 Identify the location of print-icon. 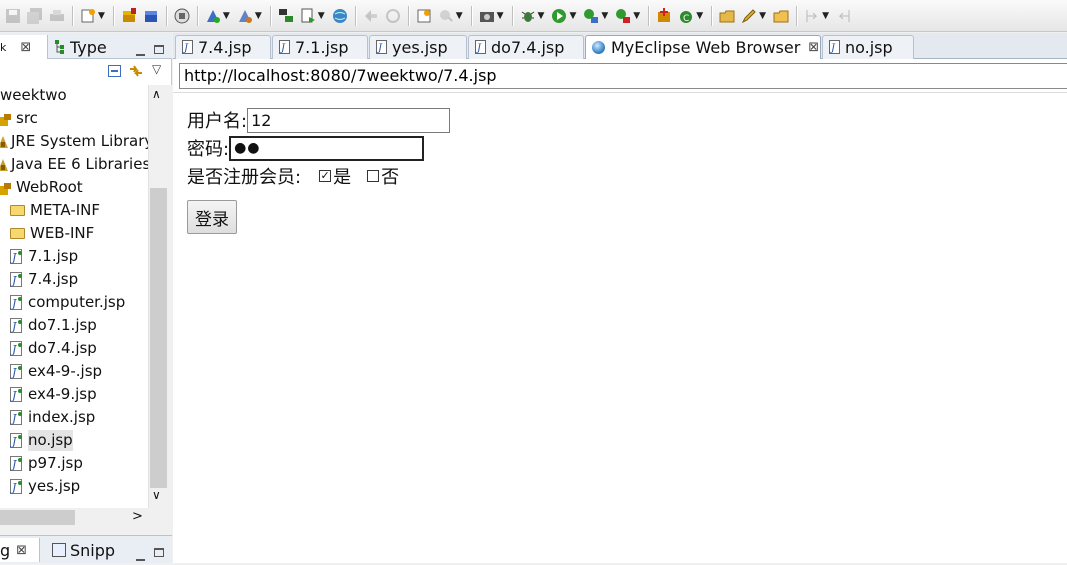
(57, 16).